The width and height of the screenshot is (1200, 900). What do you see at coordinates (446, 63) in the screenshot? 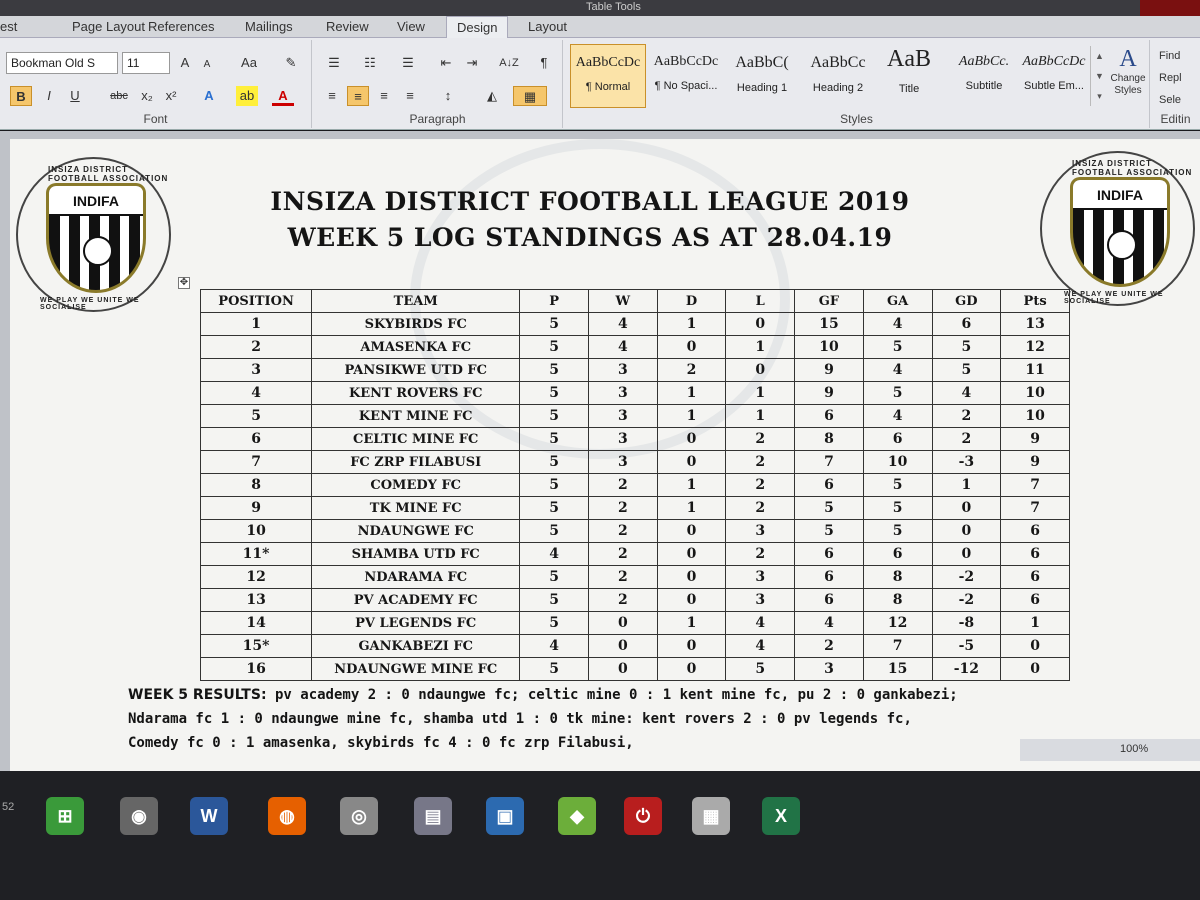
I see `decrease-indent-icon: ⇤` at bounding box center [446, 63].